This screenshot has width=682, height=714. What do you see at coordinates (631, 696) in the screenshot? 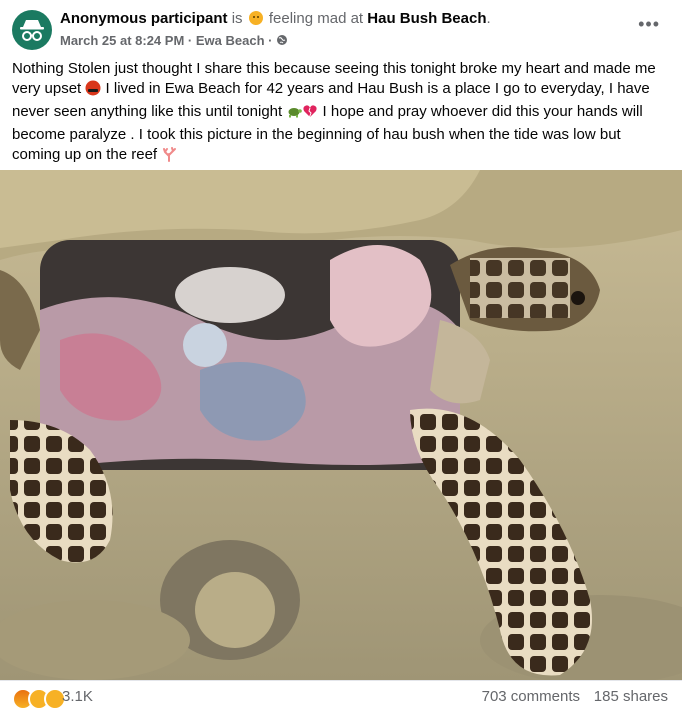
I see `shares-count: 185 shares` at bounding box center [631, 696].